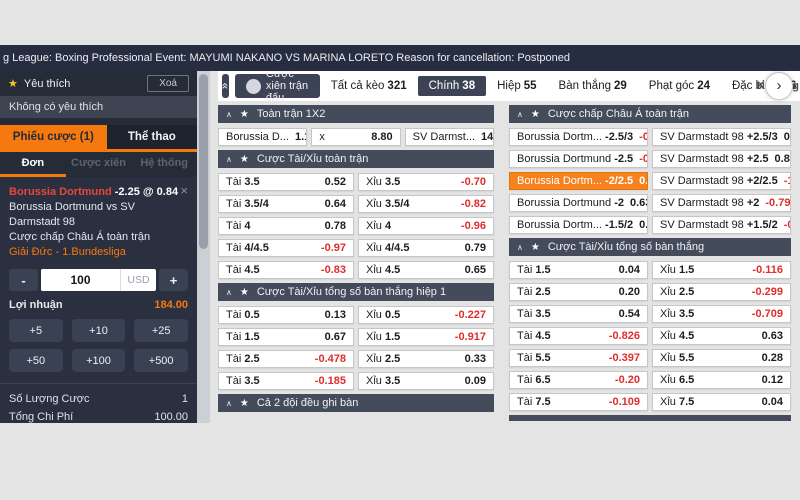 Image resolution: width=800 pixels, height=500 pixels. What do you see at coordinates (263, 137) in the screenshot?
I see `odds-cell: Borussia D... 1.16` at bounding box center [263, 137].